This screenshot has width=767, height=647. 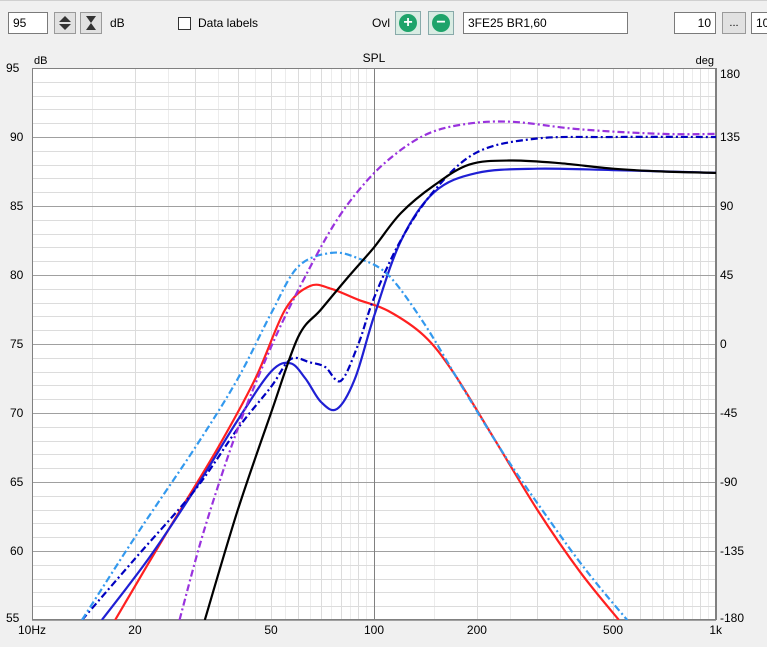 What do you see at coordinates (730, 137) in the screenshot?
I see `y2-tick-label: 135` at bounding box center [730, 137].